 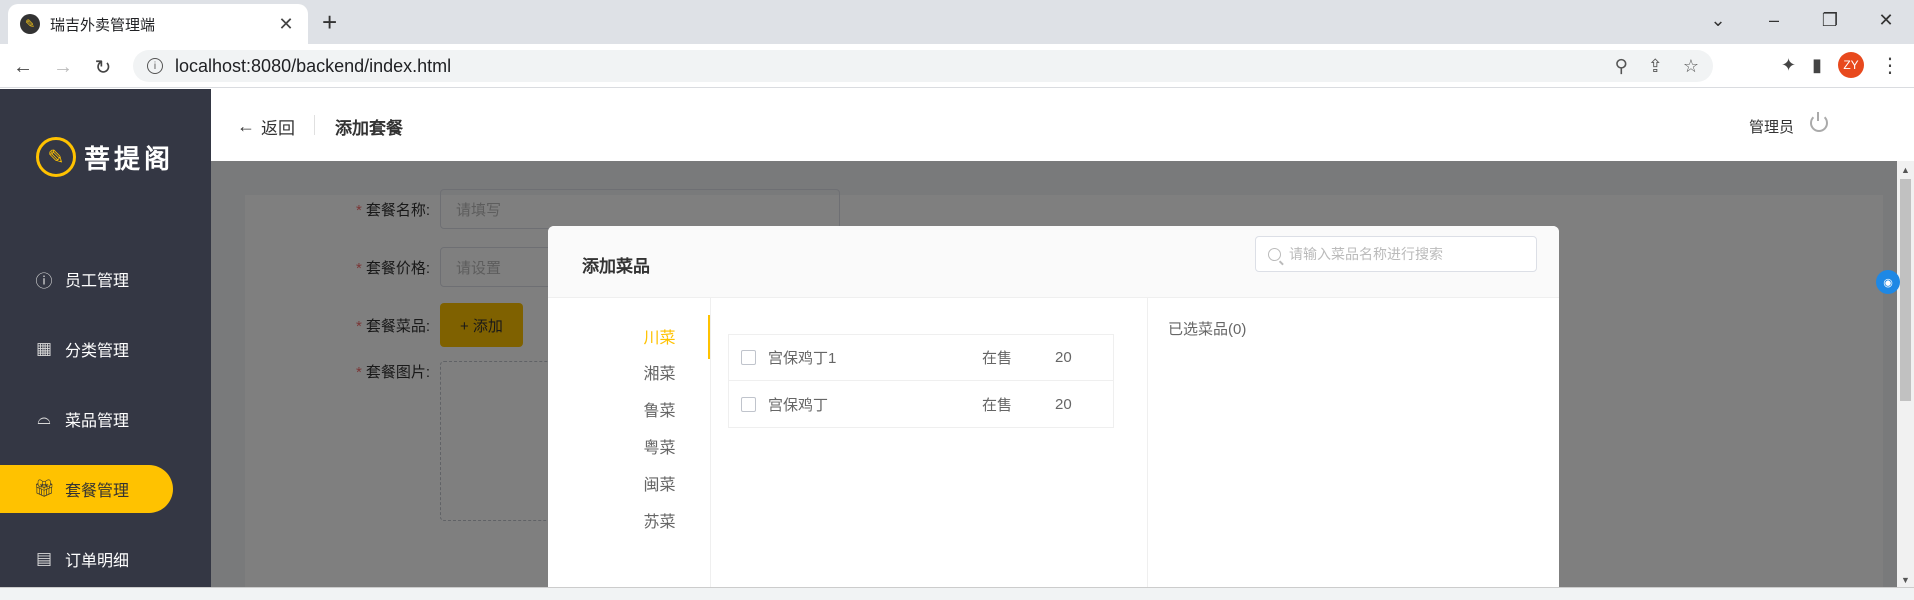 What do you see at coordinates (798, 405) in the screenshot?
I see `dish-name: 宫保鸡丁` at bounding box center [798, 405].